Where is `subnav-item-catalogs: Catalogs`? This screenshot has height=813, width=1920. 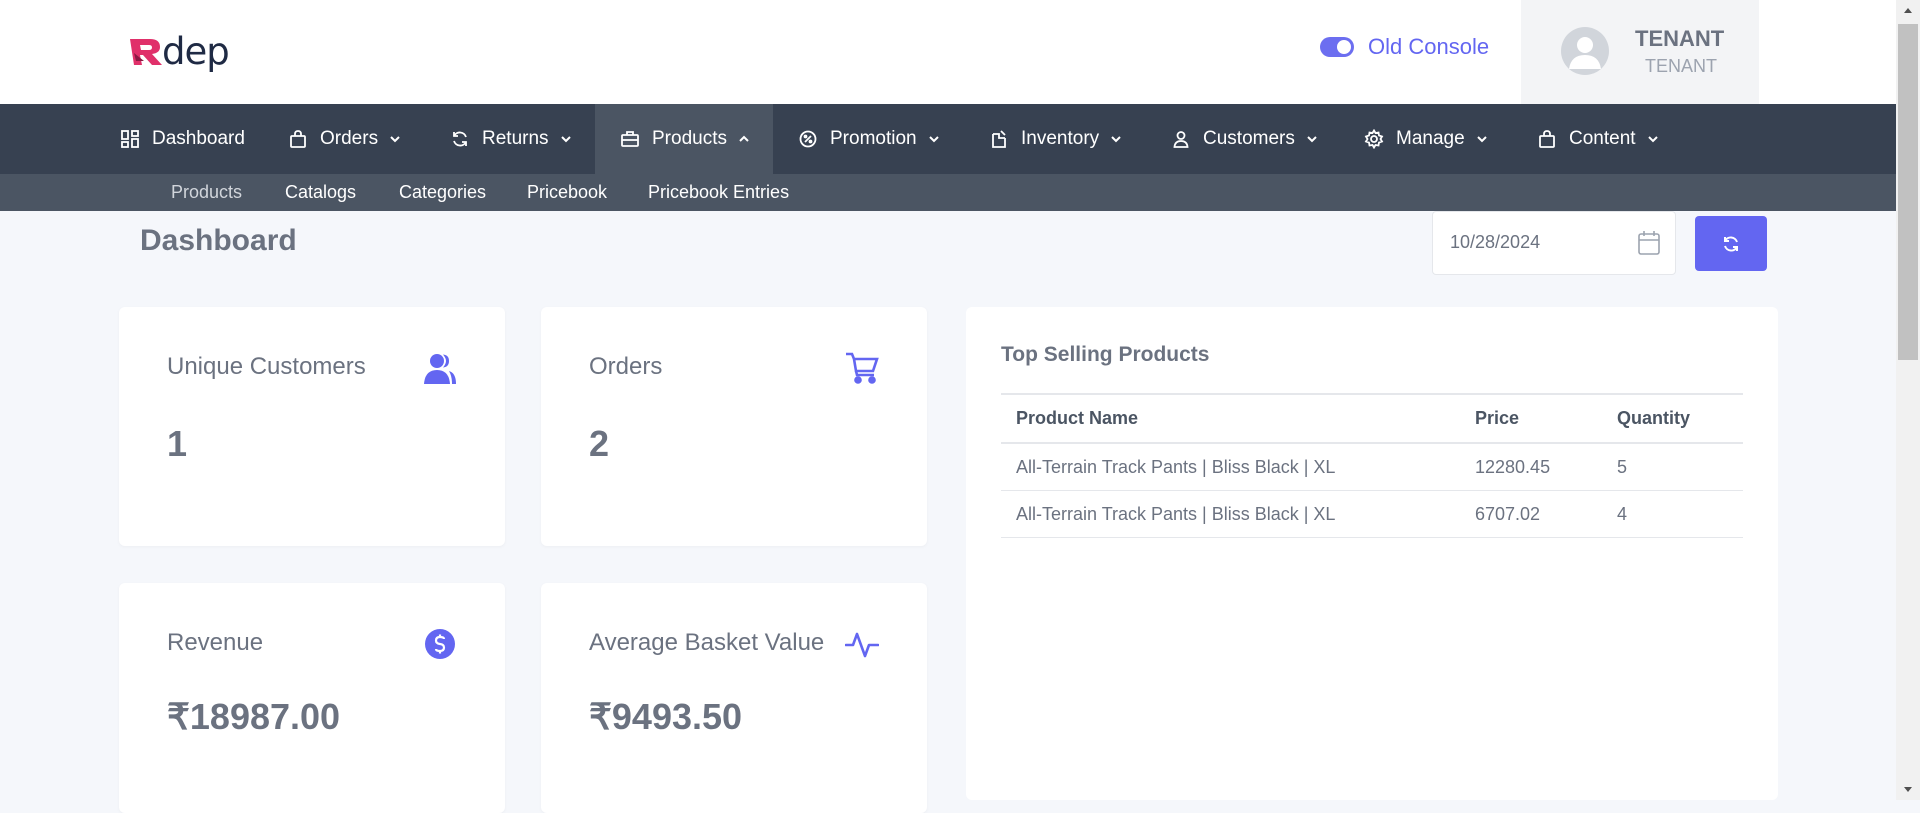
subnav-item-catalogs: Catalogs is located at coordinates (320, 192).